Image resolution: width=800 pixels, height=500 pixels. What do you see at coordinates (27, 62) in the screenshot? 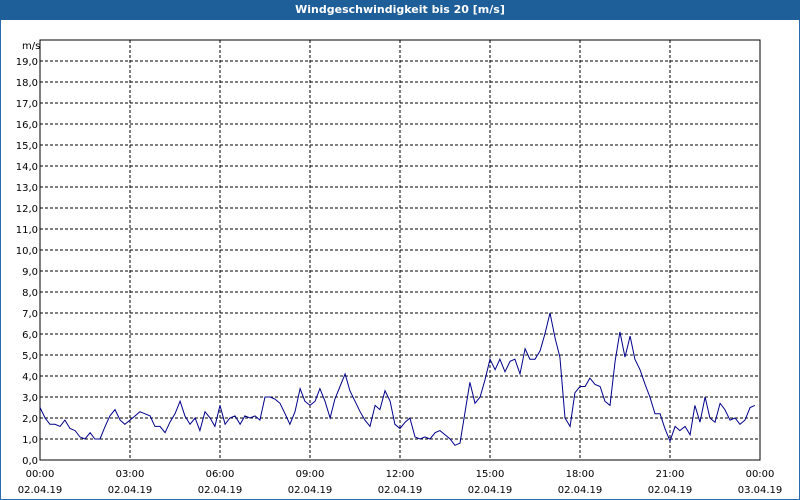
I see `y-tick-label: 19,0` at bounding box center [27, 62].